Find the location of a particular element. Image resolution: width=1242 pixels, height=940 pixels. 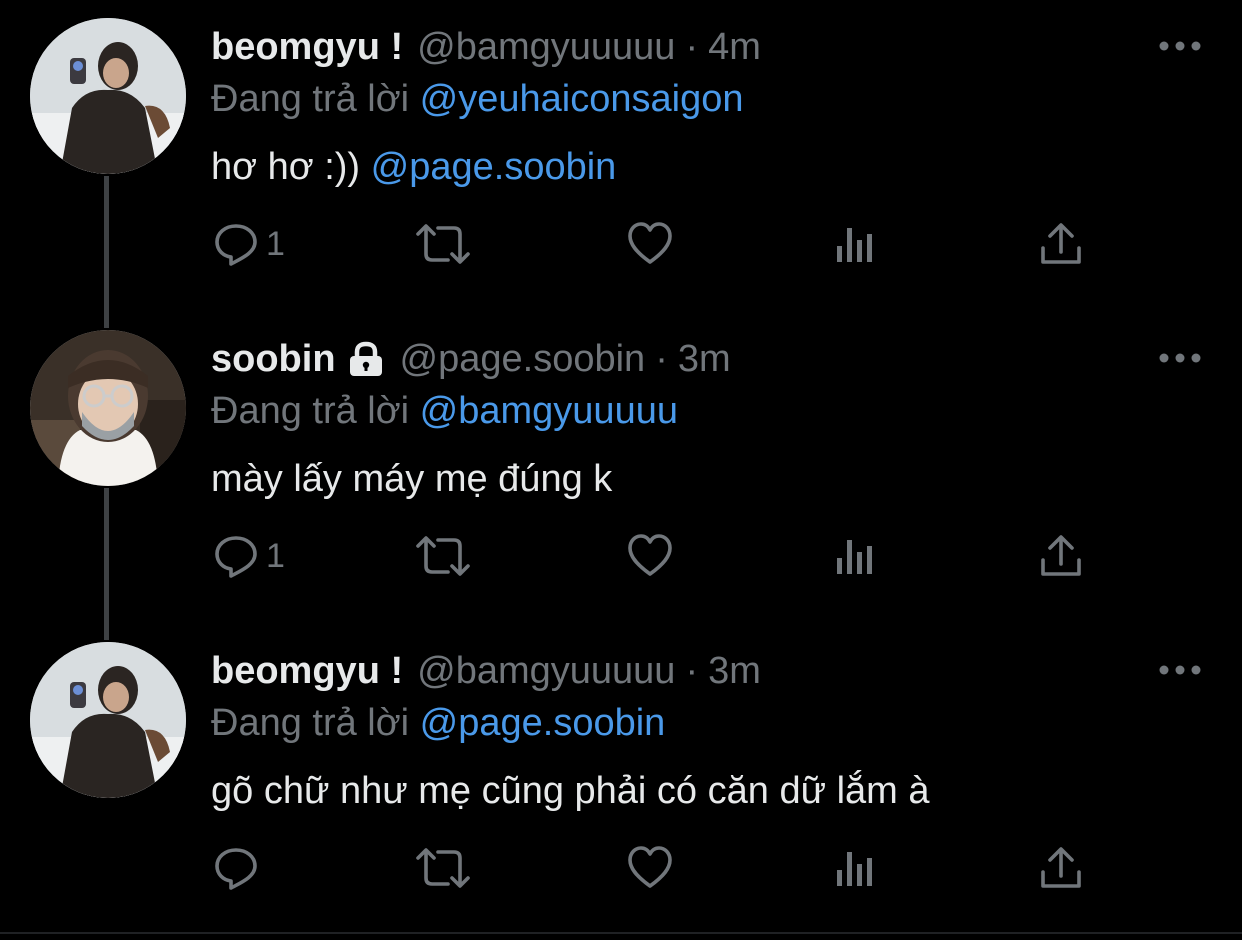

timestamp: 4m is located at coordinates (734, 47).